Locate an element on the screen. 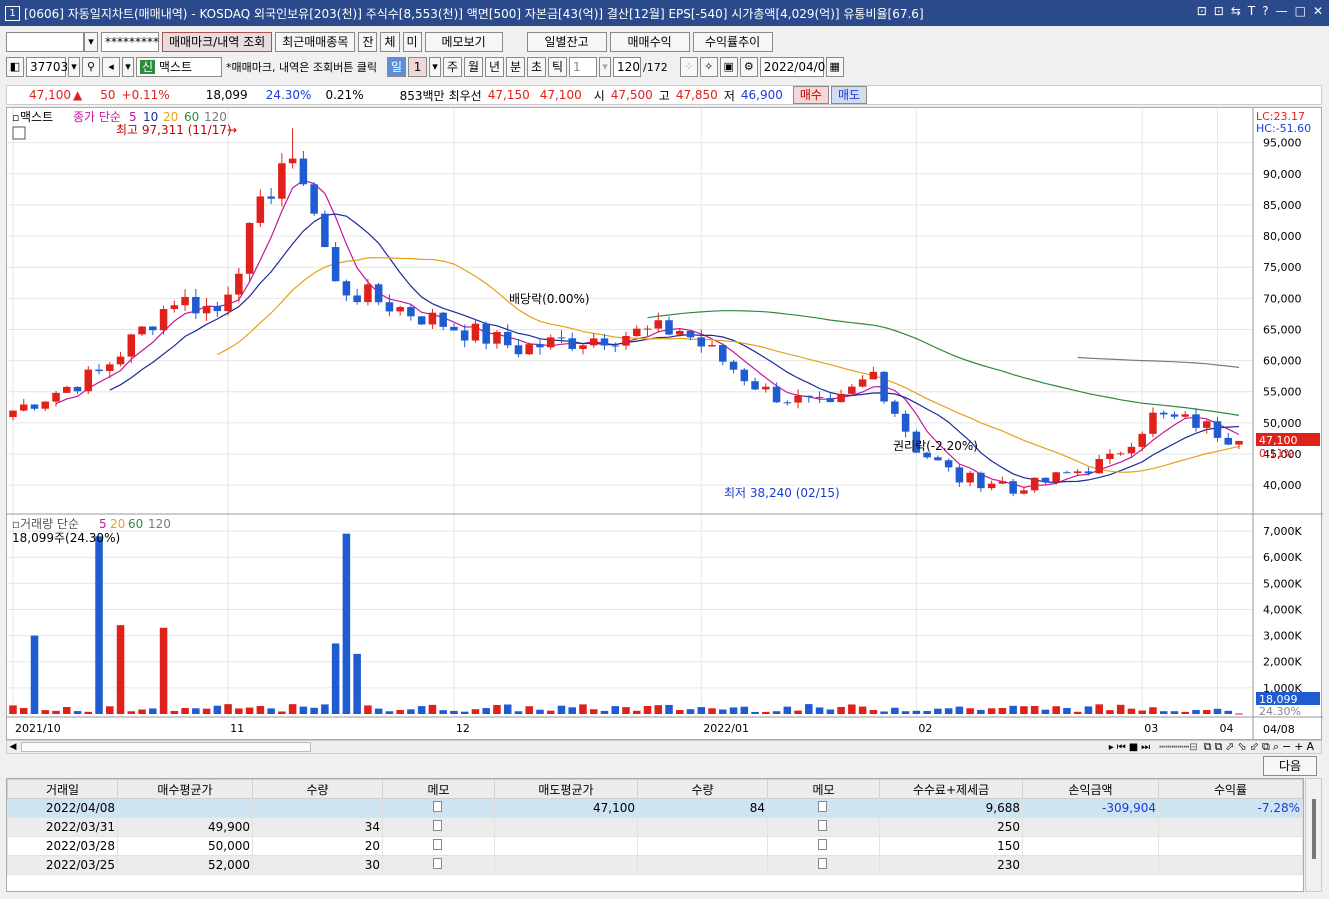 The image size is (1329, 899). copy-icon: ⊡ is located at coordinates (1219, 11).